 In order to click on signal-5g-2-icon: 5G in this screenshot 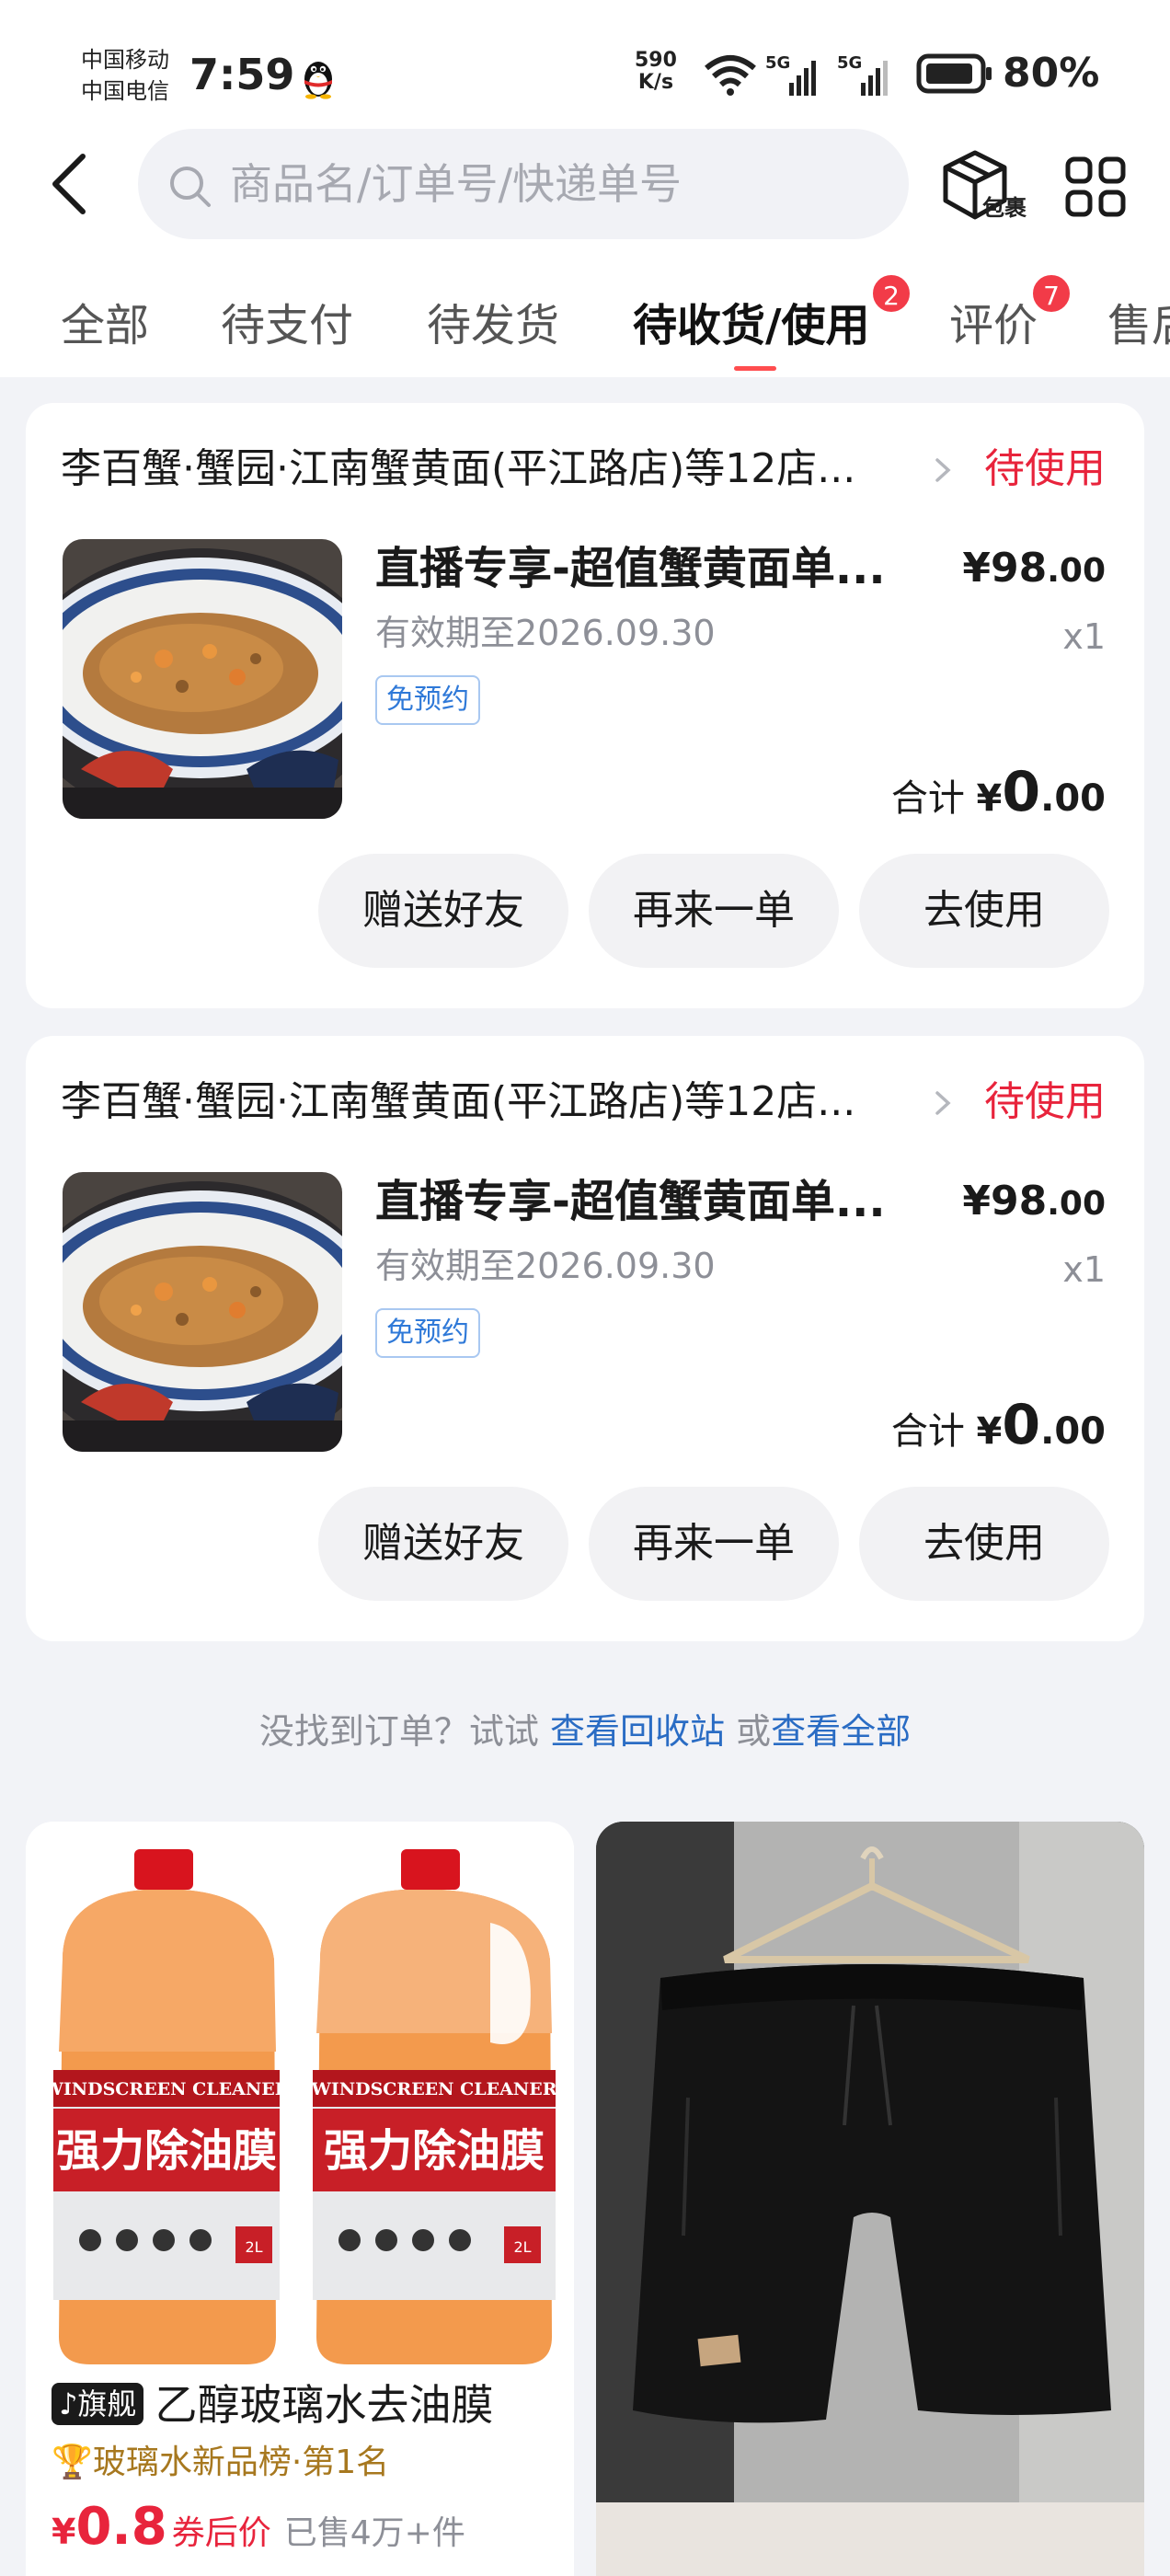, I will do `click(862, 74)`.